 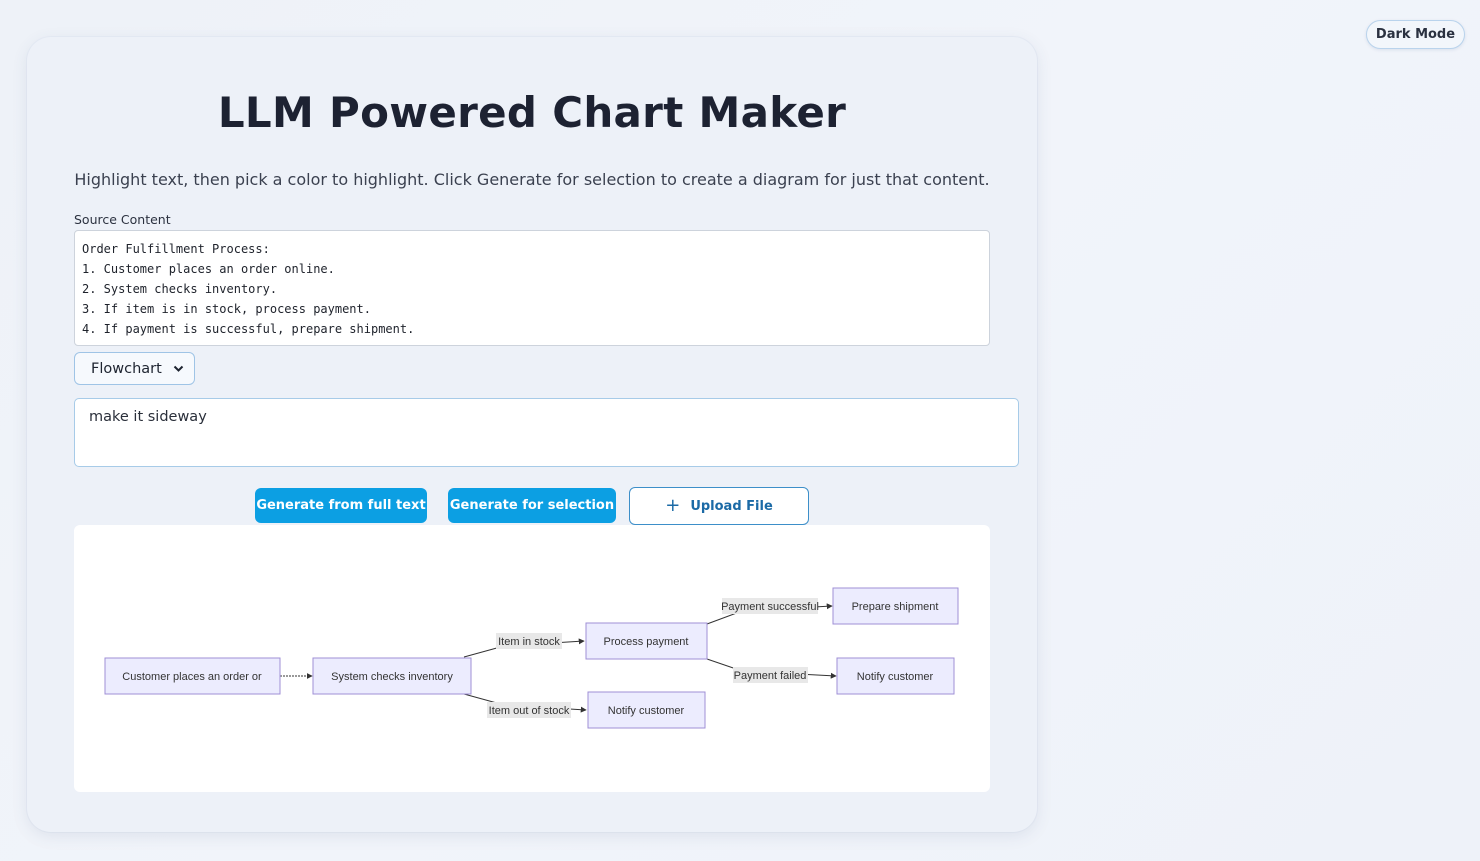 What do you see at coordinates (546, 432) in the screenshot?
I see `prompt-input: make it sideway` at bounding box center [546, 432].